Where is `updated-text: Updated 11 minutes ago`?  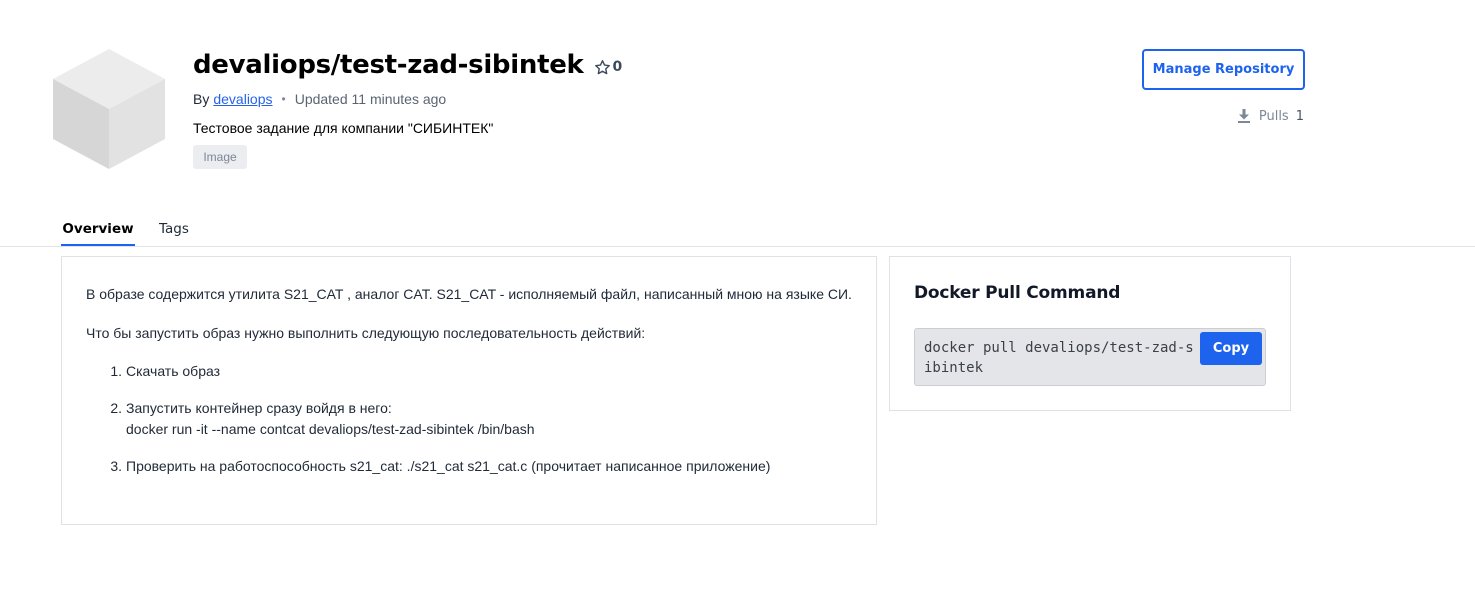
updated-text: Updated 11 minutes ago is located at coordinates (370, 99).